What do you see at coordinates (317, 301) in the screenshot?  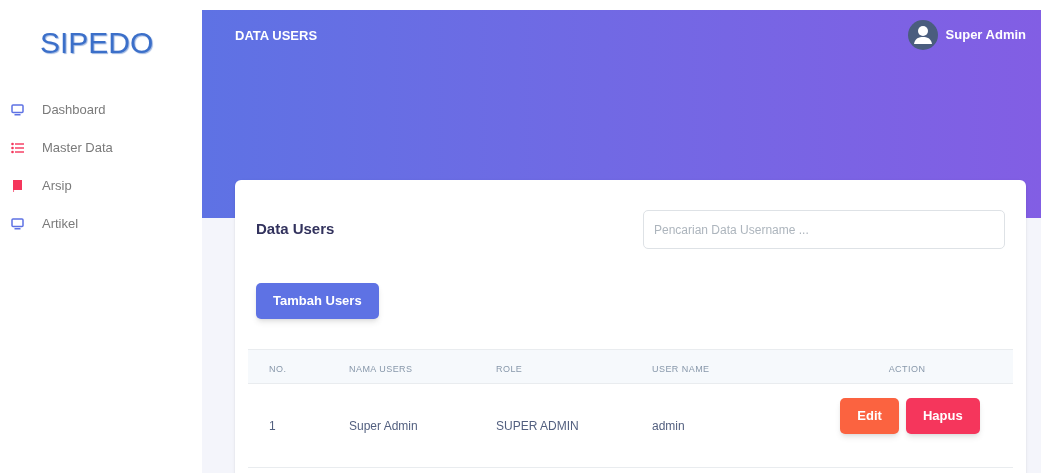 I see `add-users-button: Tambah Users` at bounding box center [317, 301].